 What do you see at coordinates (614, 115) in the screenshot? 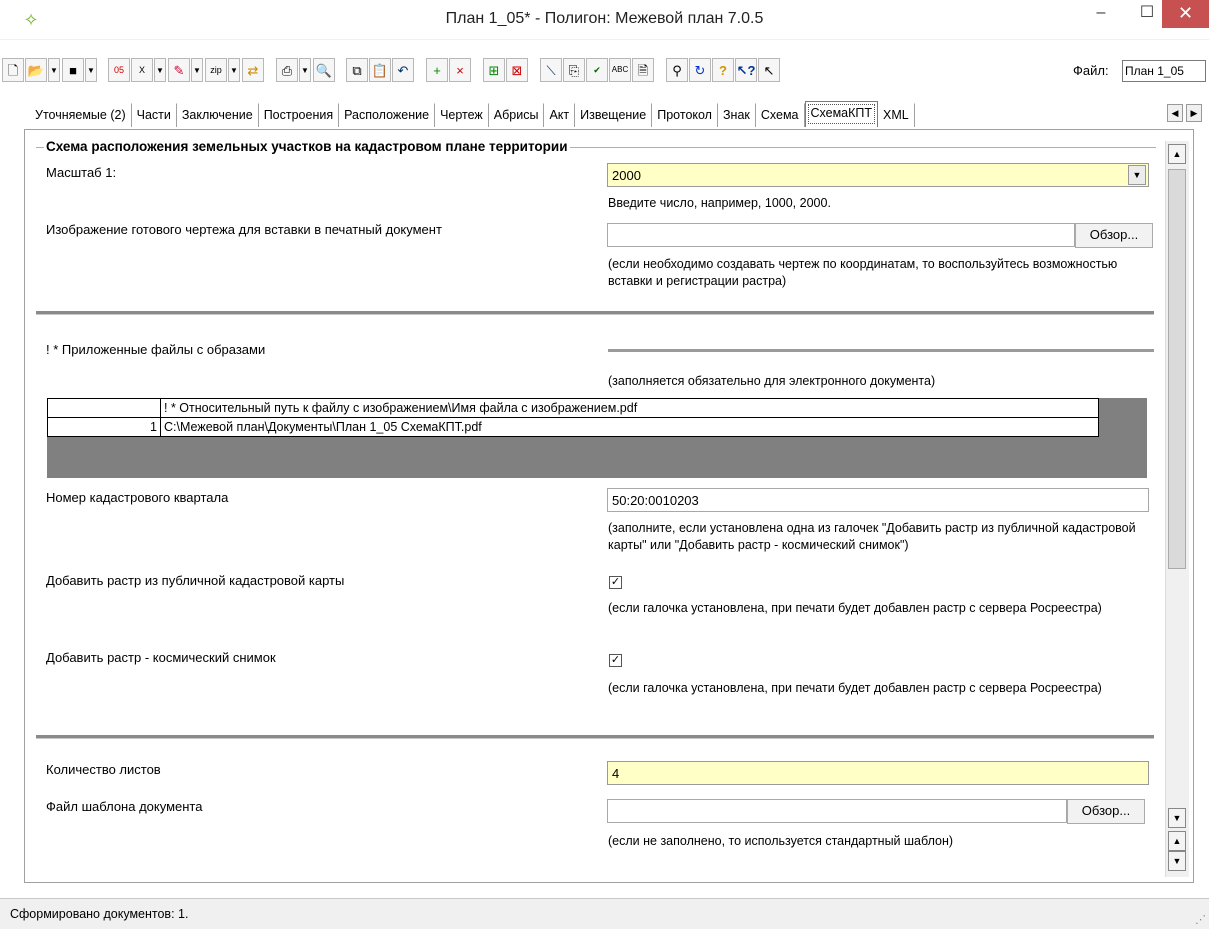
I see `tab-9: Извещение` at bounding box center [614, 115].